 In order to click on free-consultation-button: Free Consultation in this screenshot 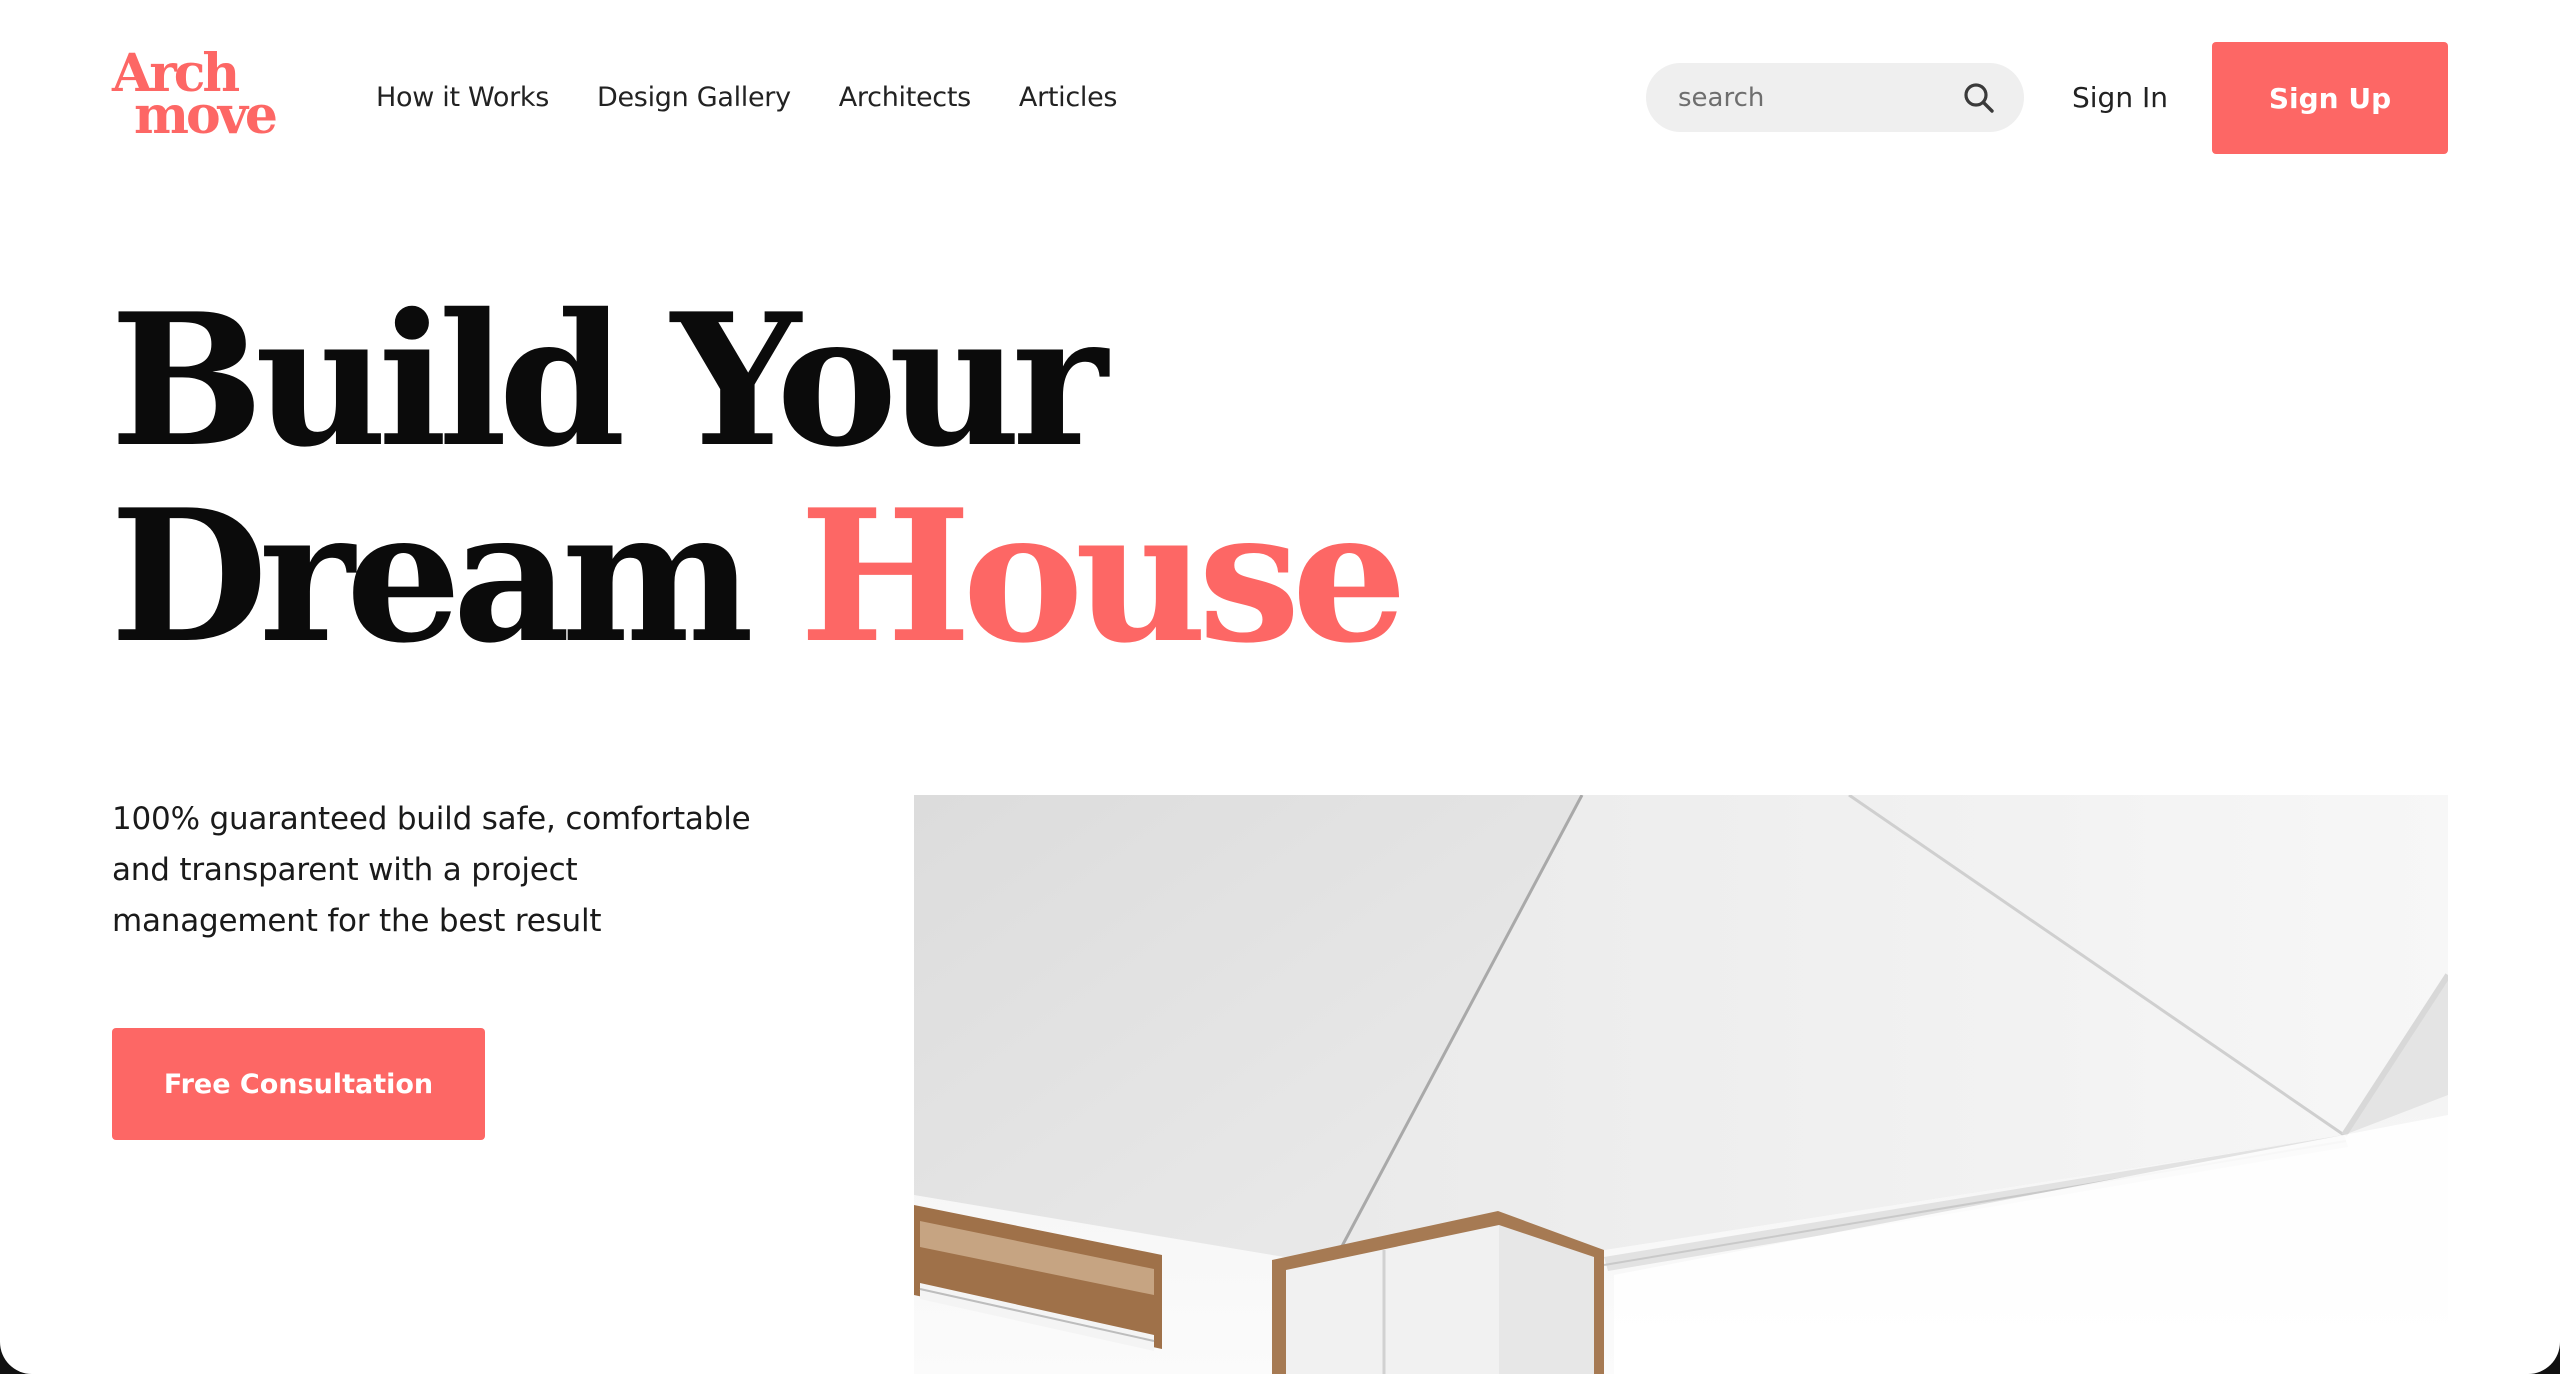, I will do `click(298, 1084)`.